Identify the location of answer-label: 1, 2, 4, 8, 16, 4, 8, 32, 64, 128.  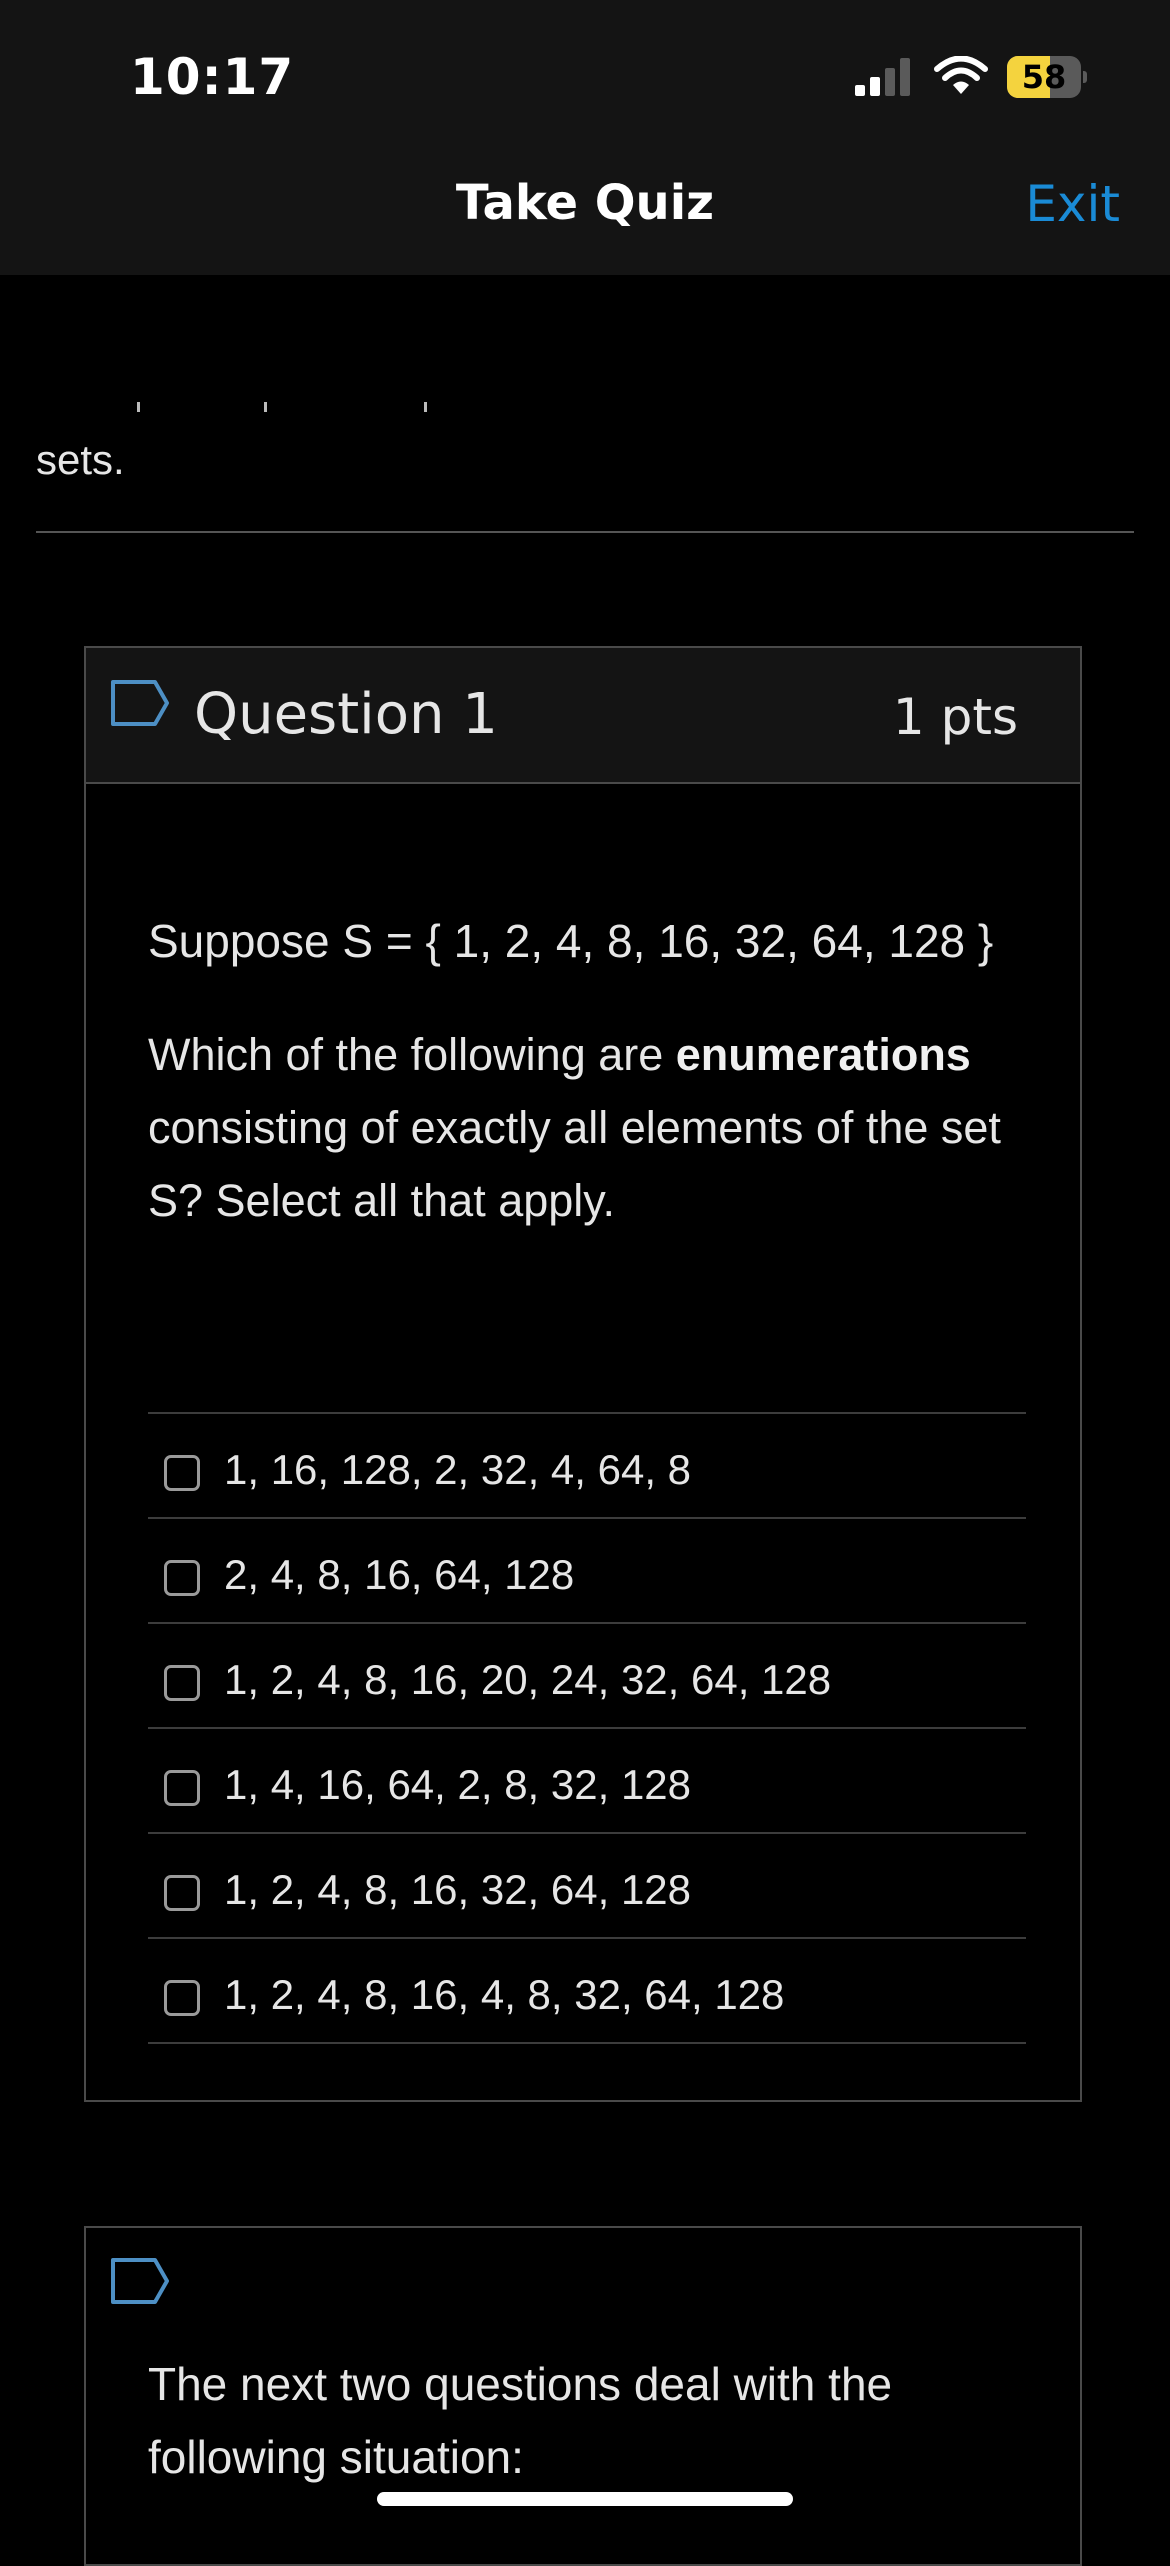
(504, 1994).